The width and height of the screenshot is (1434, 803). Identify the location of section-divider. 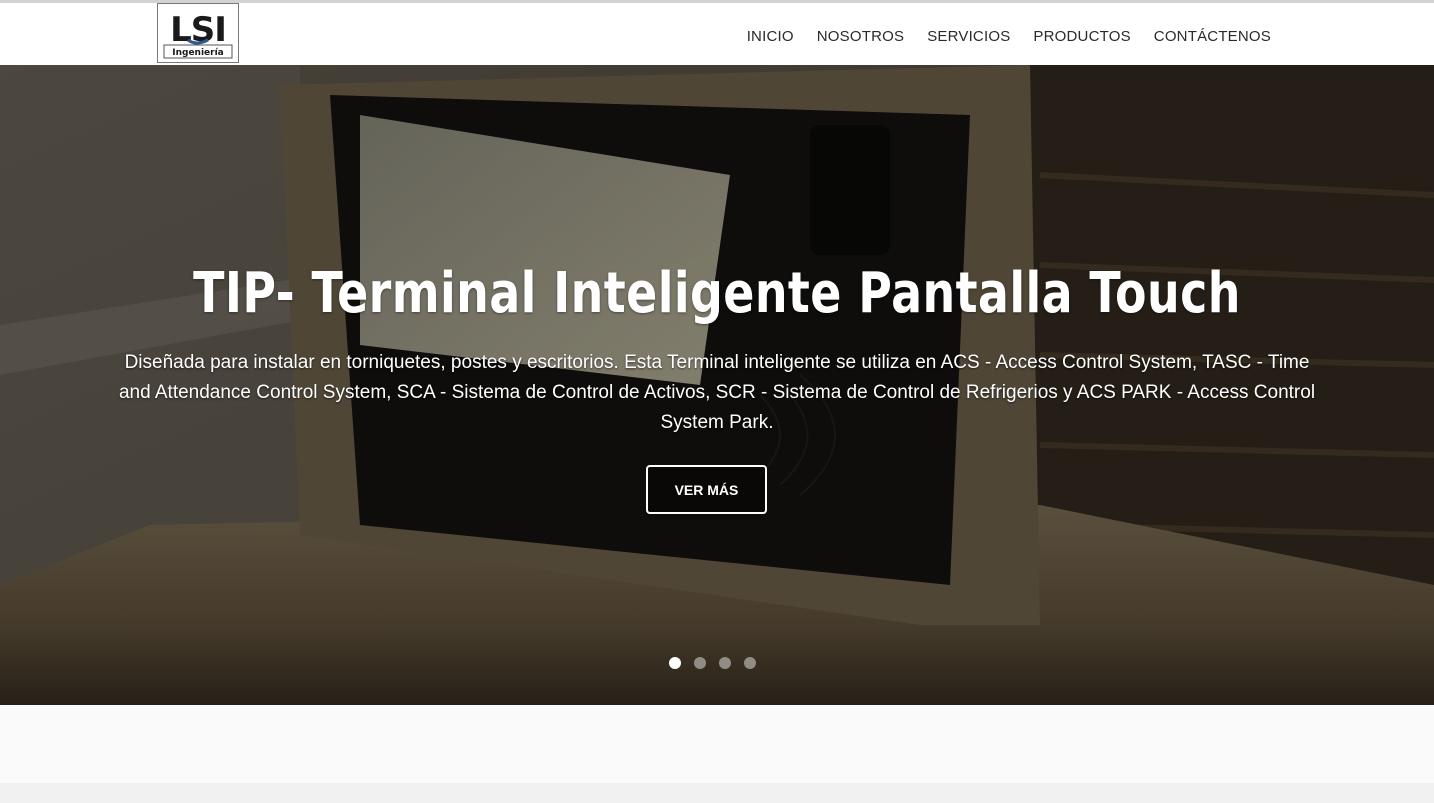
(717, 793).